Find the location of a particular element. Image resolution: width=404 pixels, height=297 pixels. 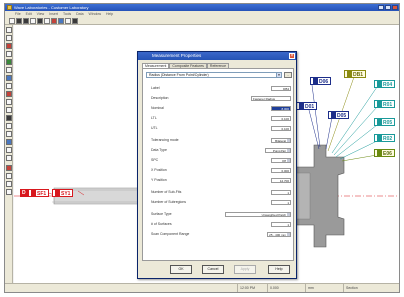

left-tool-palette is located at coordinates (9, 154).